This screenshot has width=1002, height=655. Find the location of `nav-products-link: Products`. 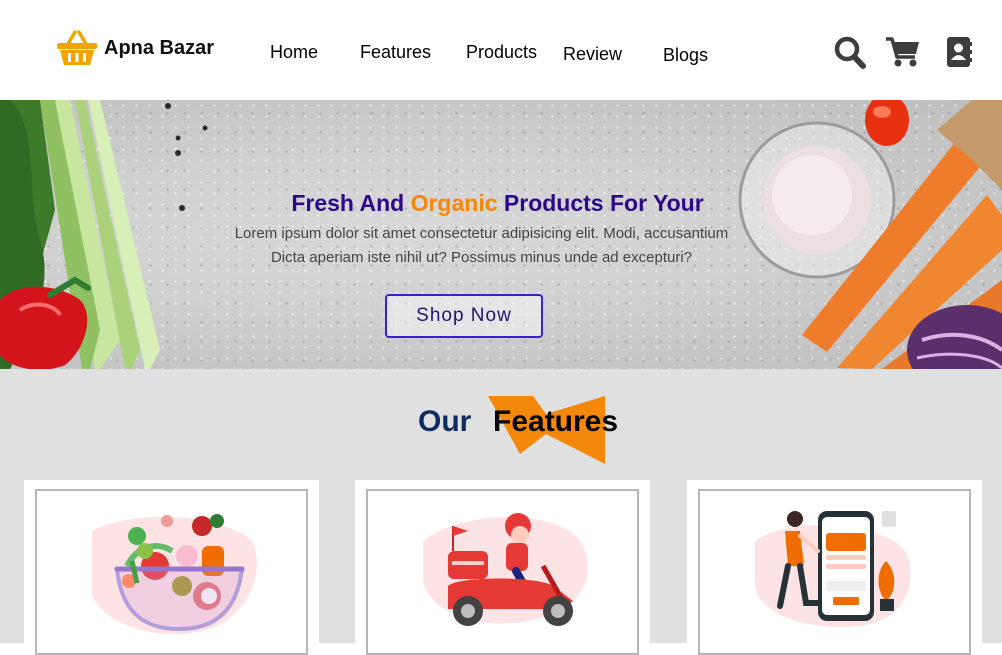

nav-products-link: Products is located at coordinates (501, 52).